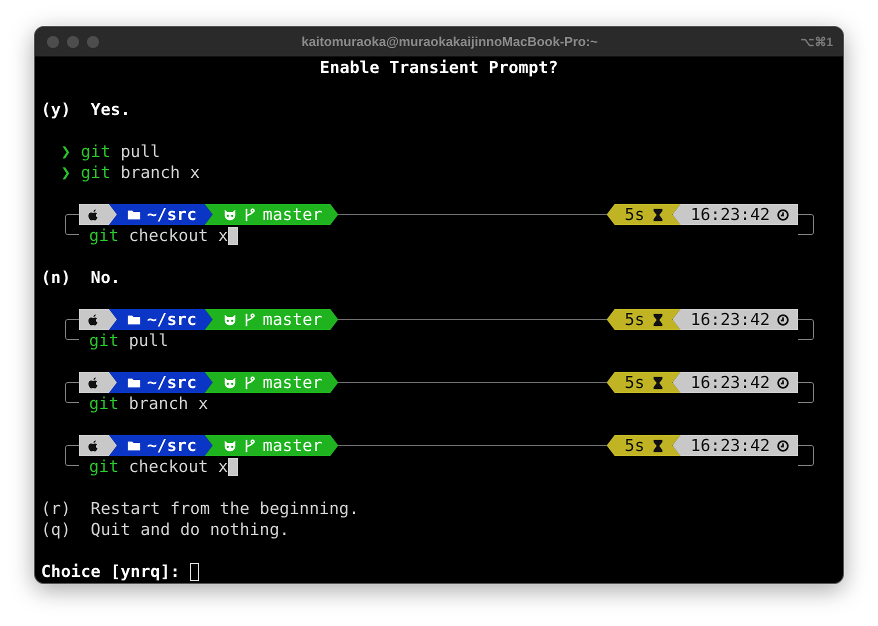  What do you see at coordinates (110, 109) in the screenshot?
I see `option-label: Yes.` at bounding box center [110, 109].